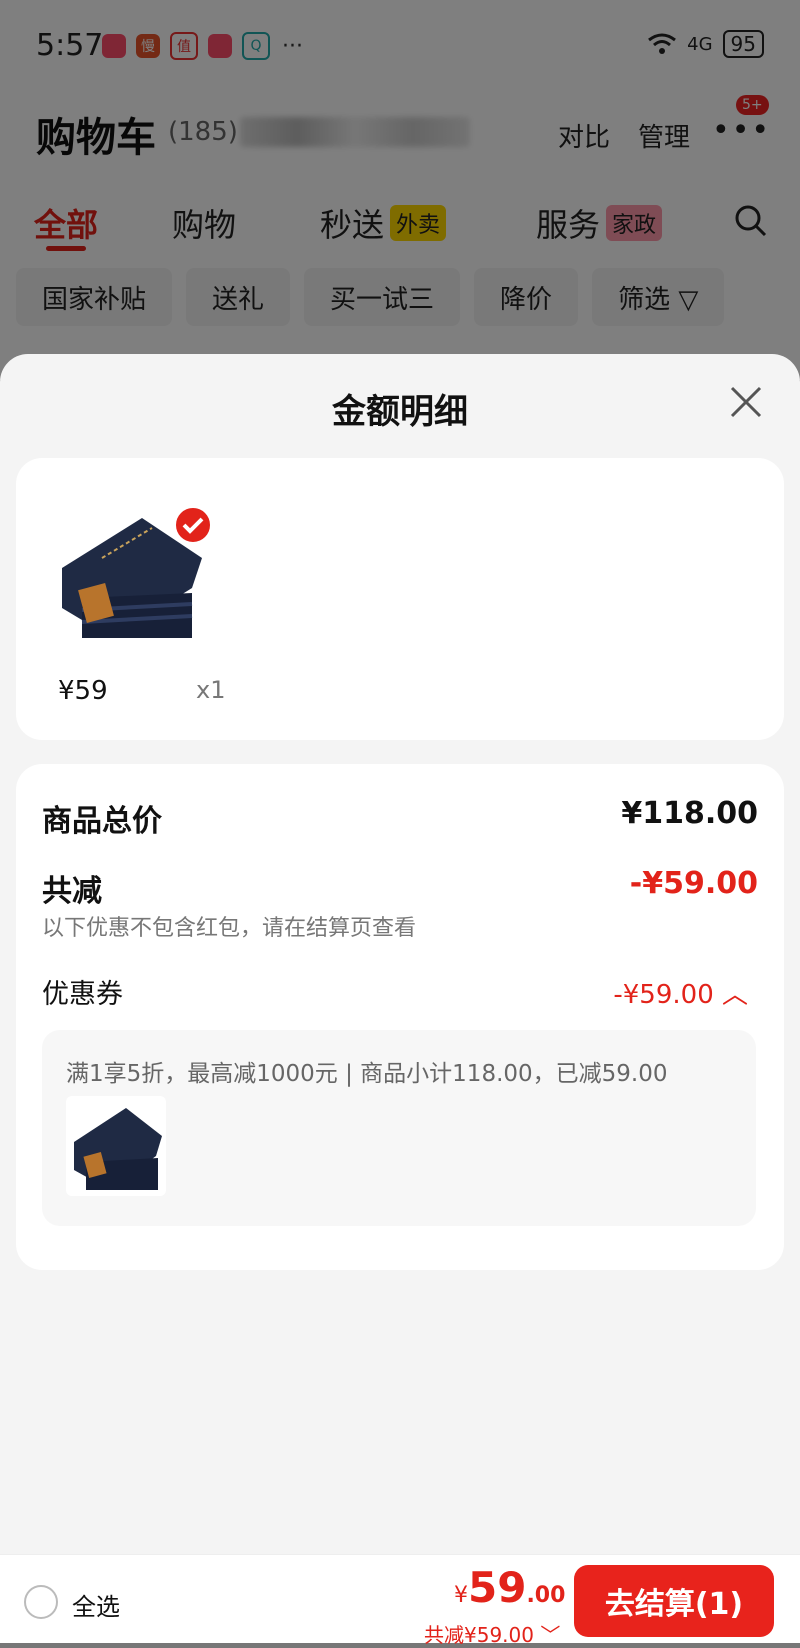 This screenshot has height=1648, width=800. What do you see at coordinates (497, 1587) in the screenshot?
I see `total-price-integer: 59` at bounding box center [497, 1587].